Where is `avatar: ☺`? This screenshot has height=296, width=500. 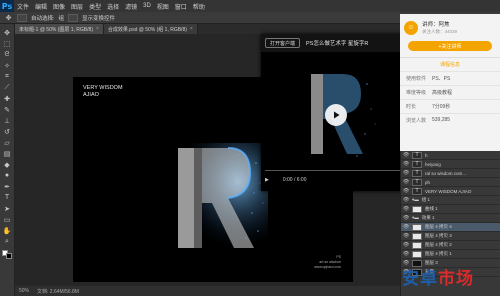
avatar: ☺ is located at coordinates (411, 27).